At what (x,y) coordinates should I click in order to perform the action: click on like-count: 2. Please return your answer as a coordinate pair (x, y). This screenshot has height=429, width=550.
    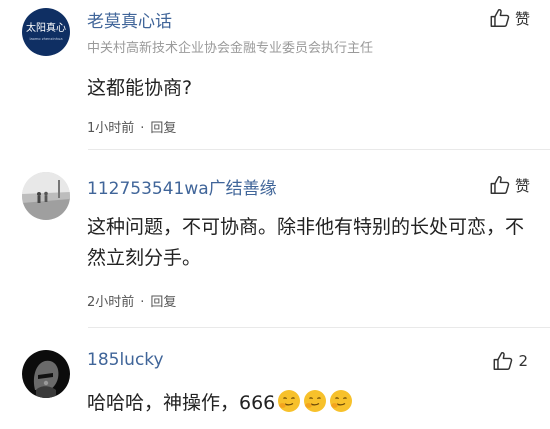
    Looking at the image, I should click on (523, 361).